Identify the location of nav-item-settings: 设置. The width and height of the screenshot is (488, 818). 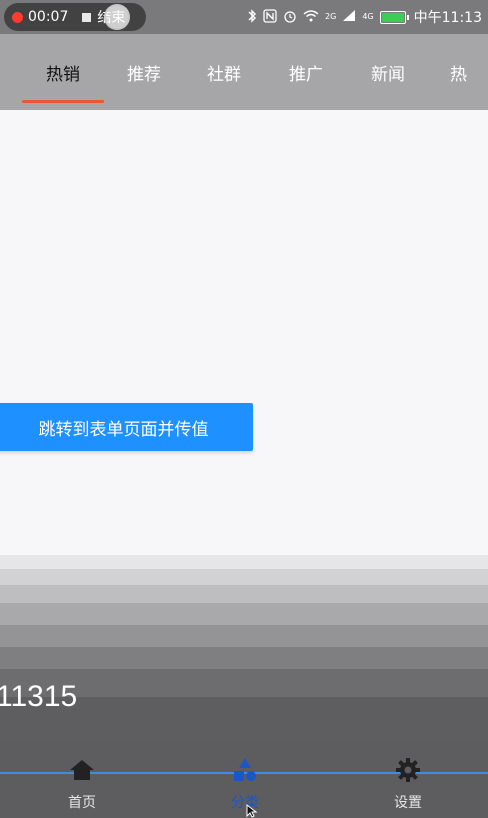
(408, 784).